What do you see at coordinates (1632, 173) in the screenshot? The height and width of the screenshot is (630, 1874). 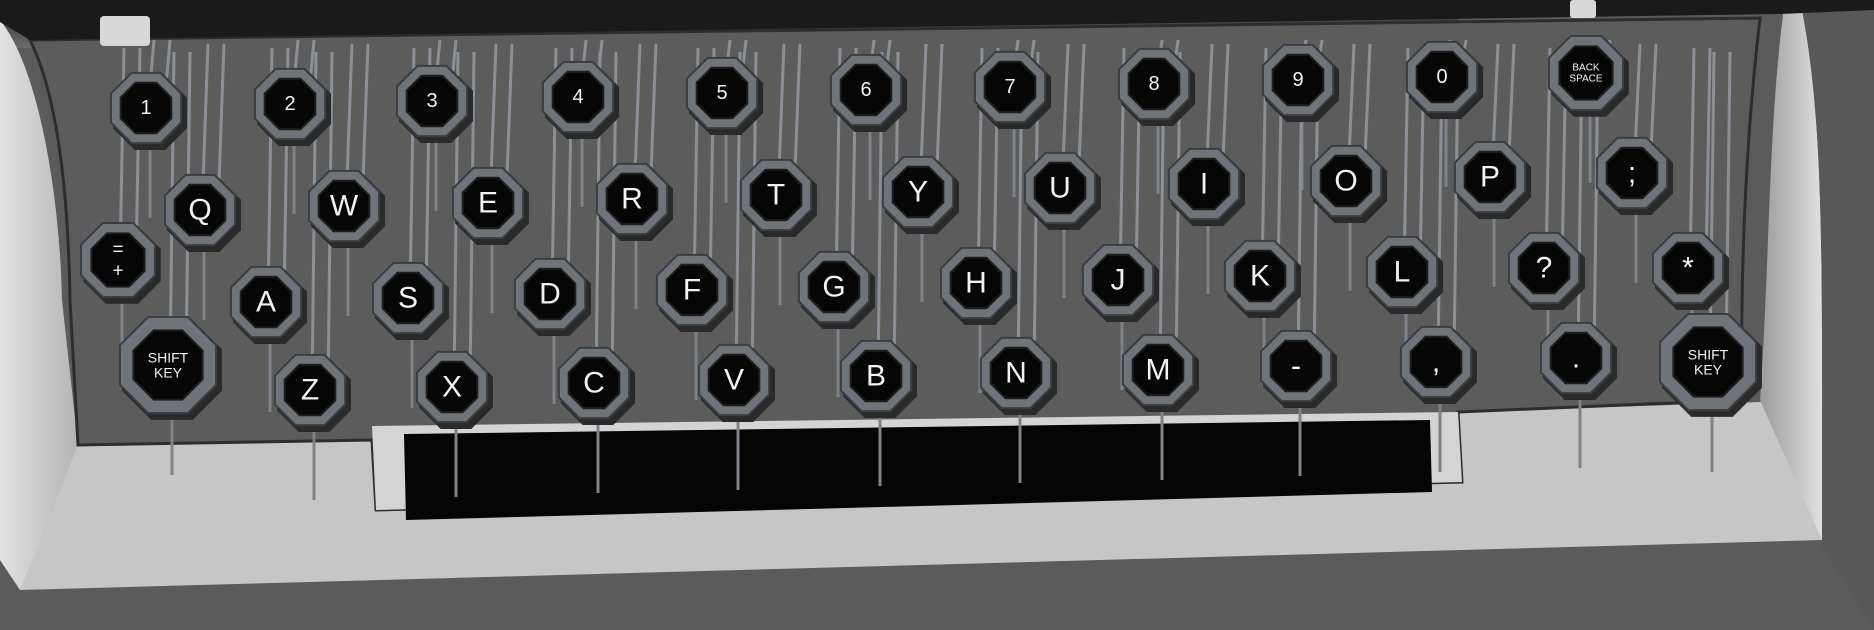 I see `key-label-semicolon: ;` at bounding box center [1632, 173].